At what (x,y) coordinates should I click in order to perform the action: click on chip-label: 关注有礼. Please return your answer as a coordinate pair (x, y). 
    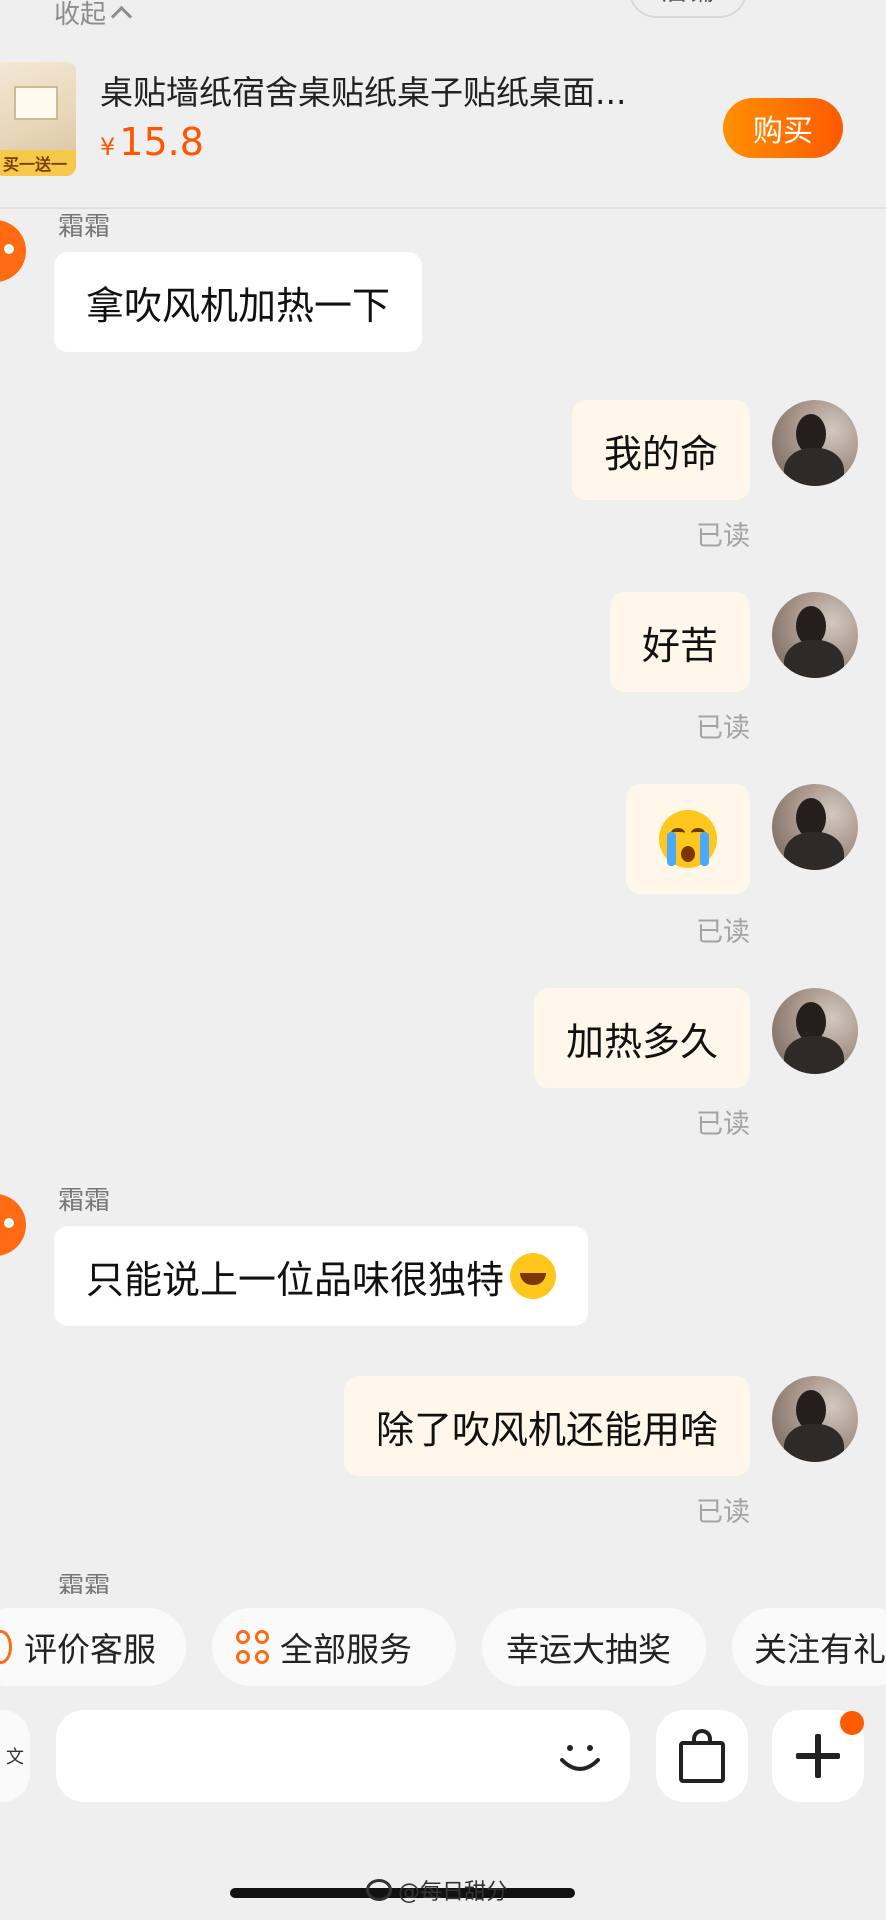
    Looking at the image, I should click on (820, 1649).